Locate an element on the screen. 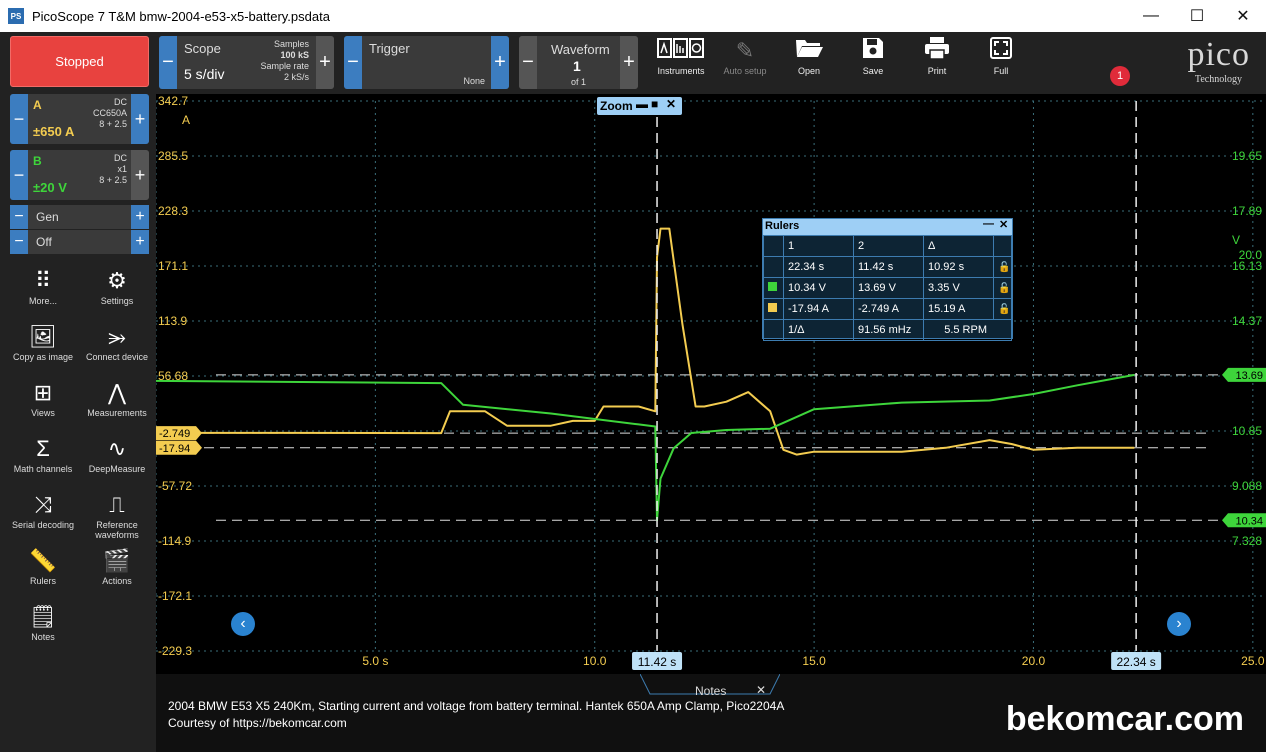 Image resolution: width=1266 pixels, height=752 pixels. pico-brand-text: pico is located at coordinates (1218, 54).